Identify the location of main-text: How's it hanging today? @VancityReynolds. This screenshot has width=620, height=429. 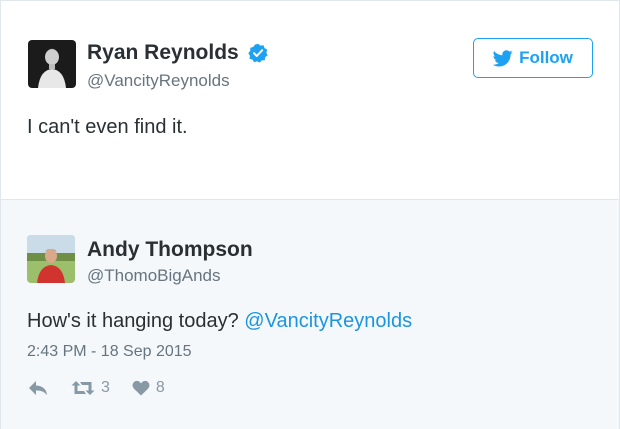
(219, 321).